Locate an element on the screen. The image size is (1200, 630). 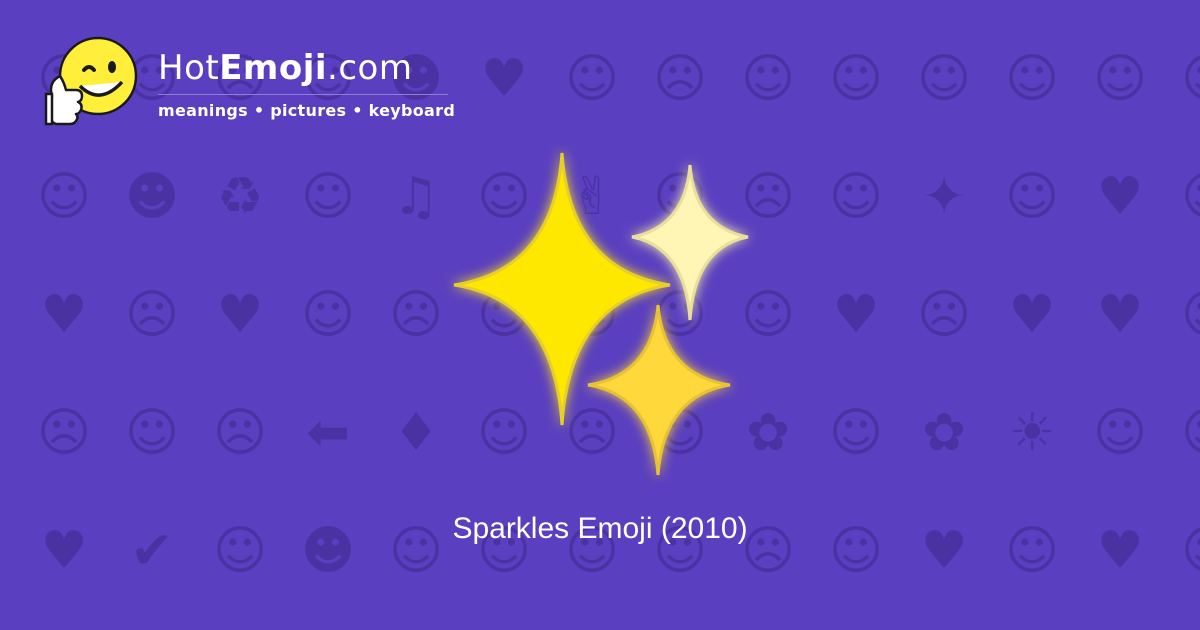
background-emoji: ✔ is located at coordinates (152, 551).